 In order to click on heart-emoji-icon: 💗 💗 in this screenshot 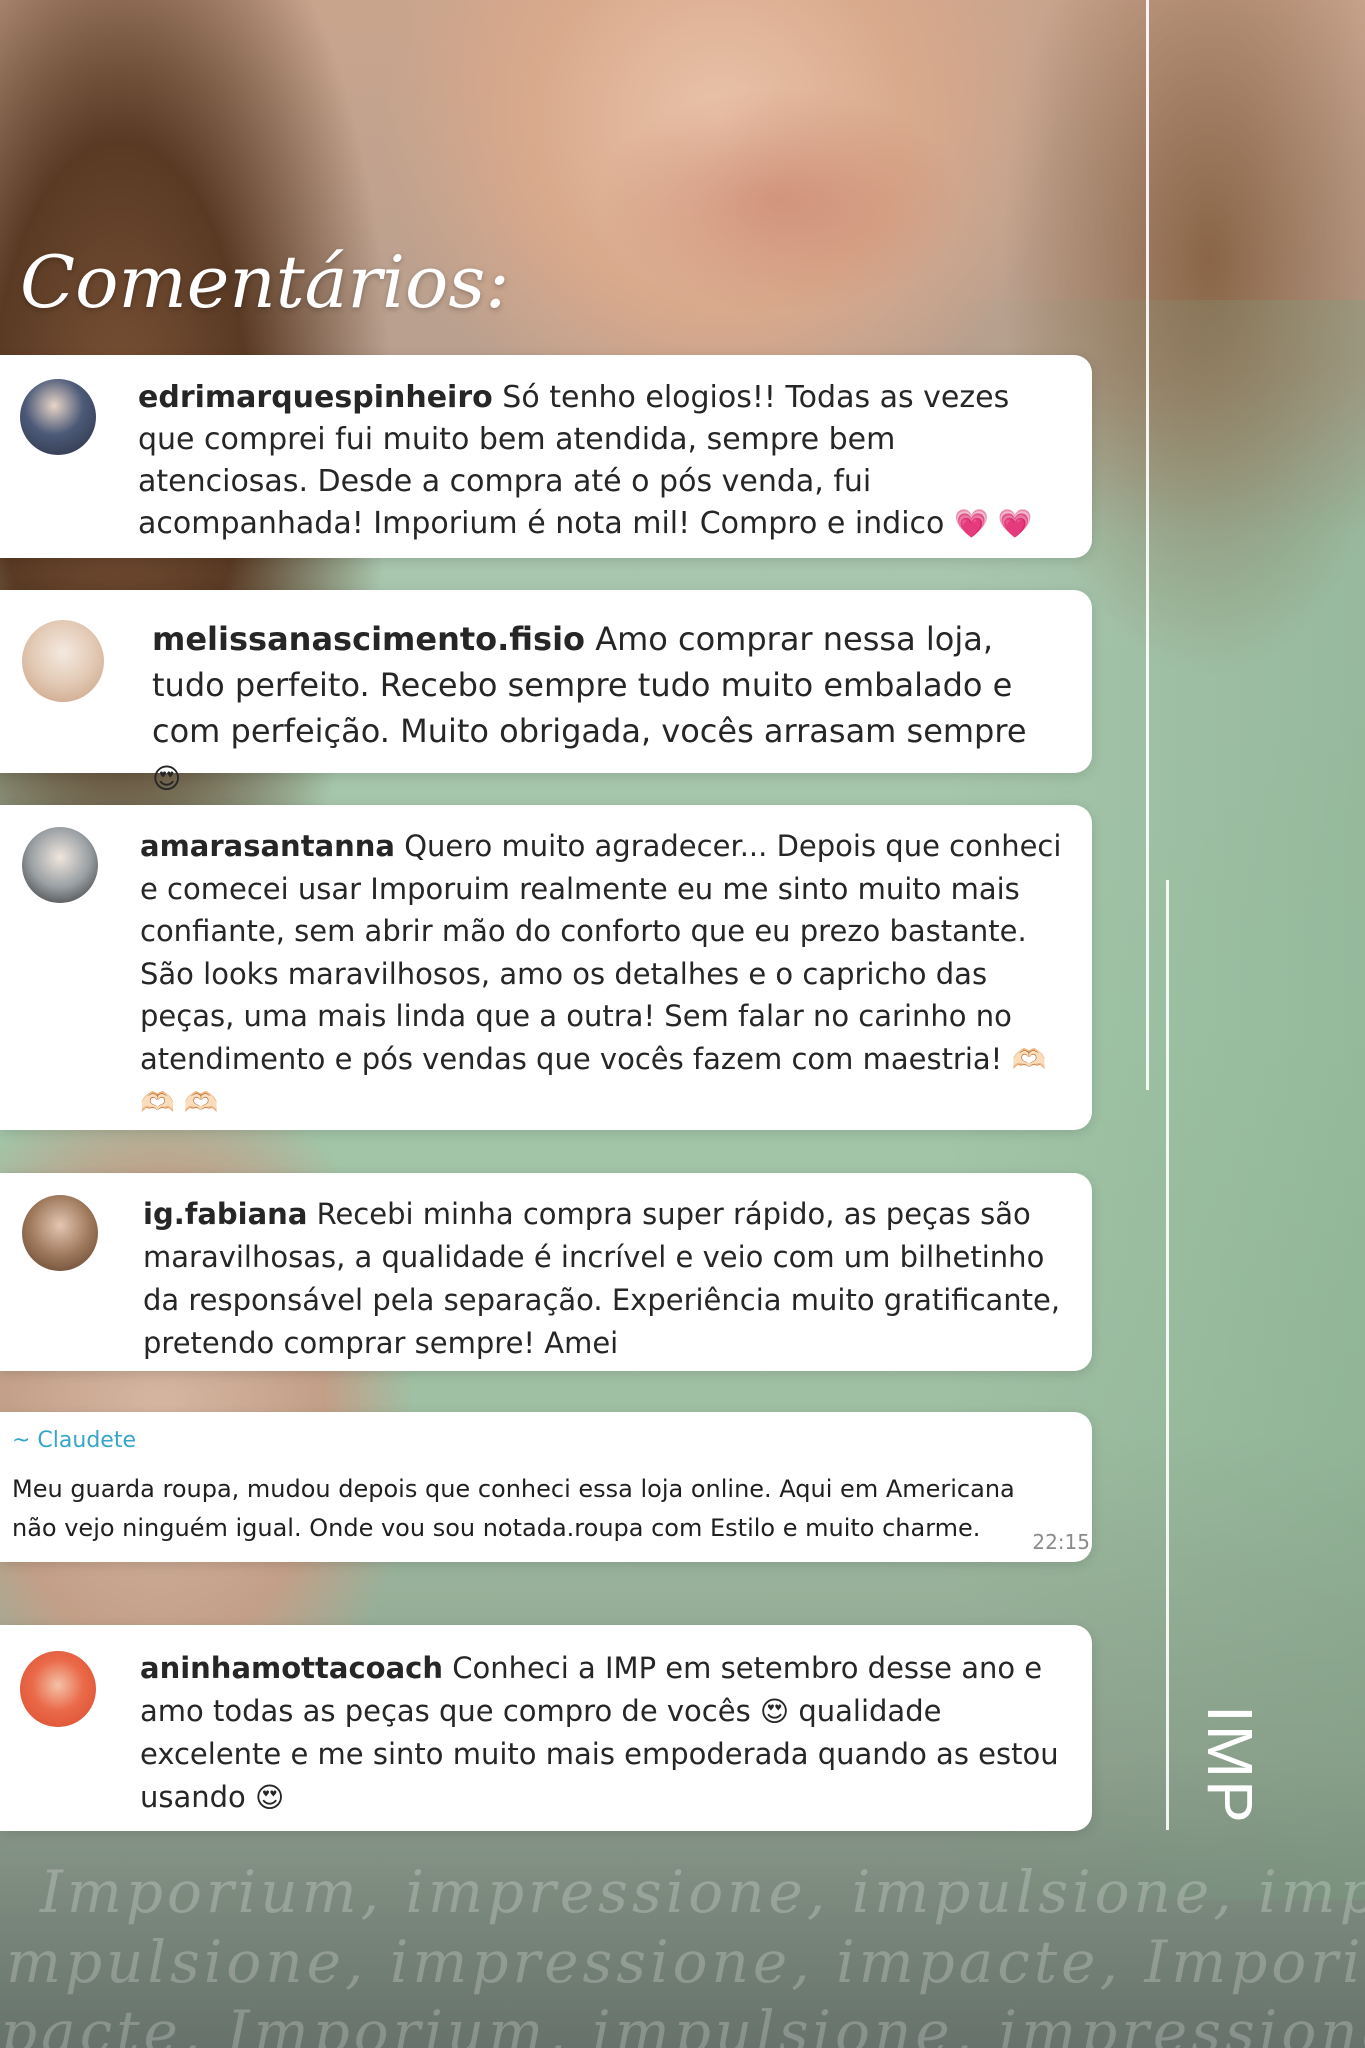, I will do `click(993, 523)`.